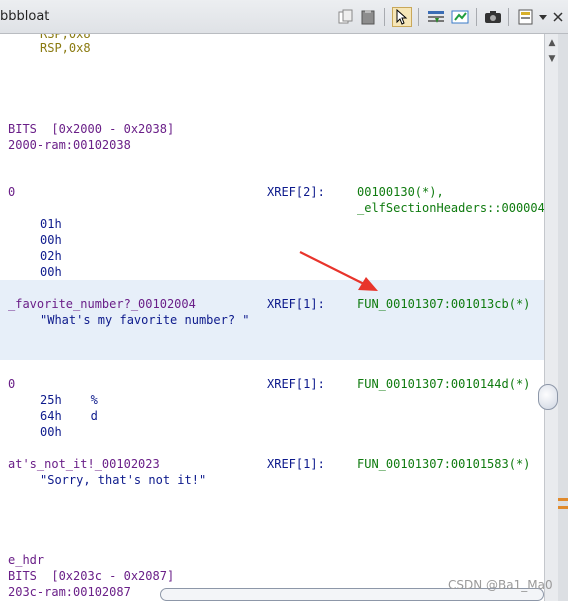 This screenshot has height=601, width=568. Describe the element at coordinates (284, 17) in the screenshot. I see `window-titlebar: bbbloat` at that location.